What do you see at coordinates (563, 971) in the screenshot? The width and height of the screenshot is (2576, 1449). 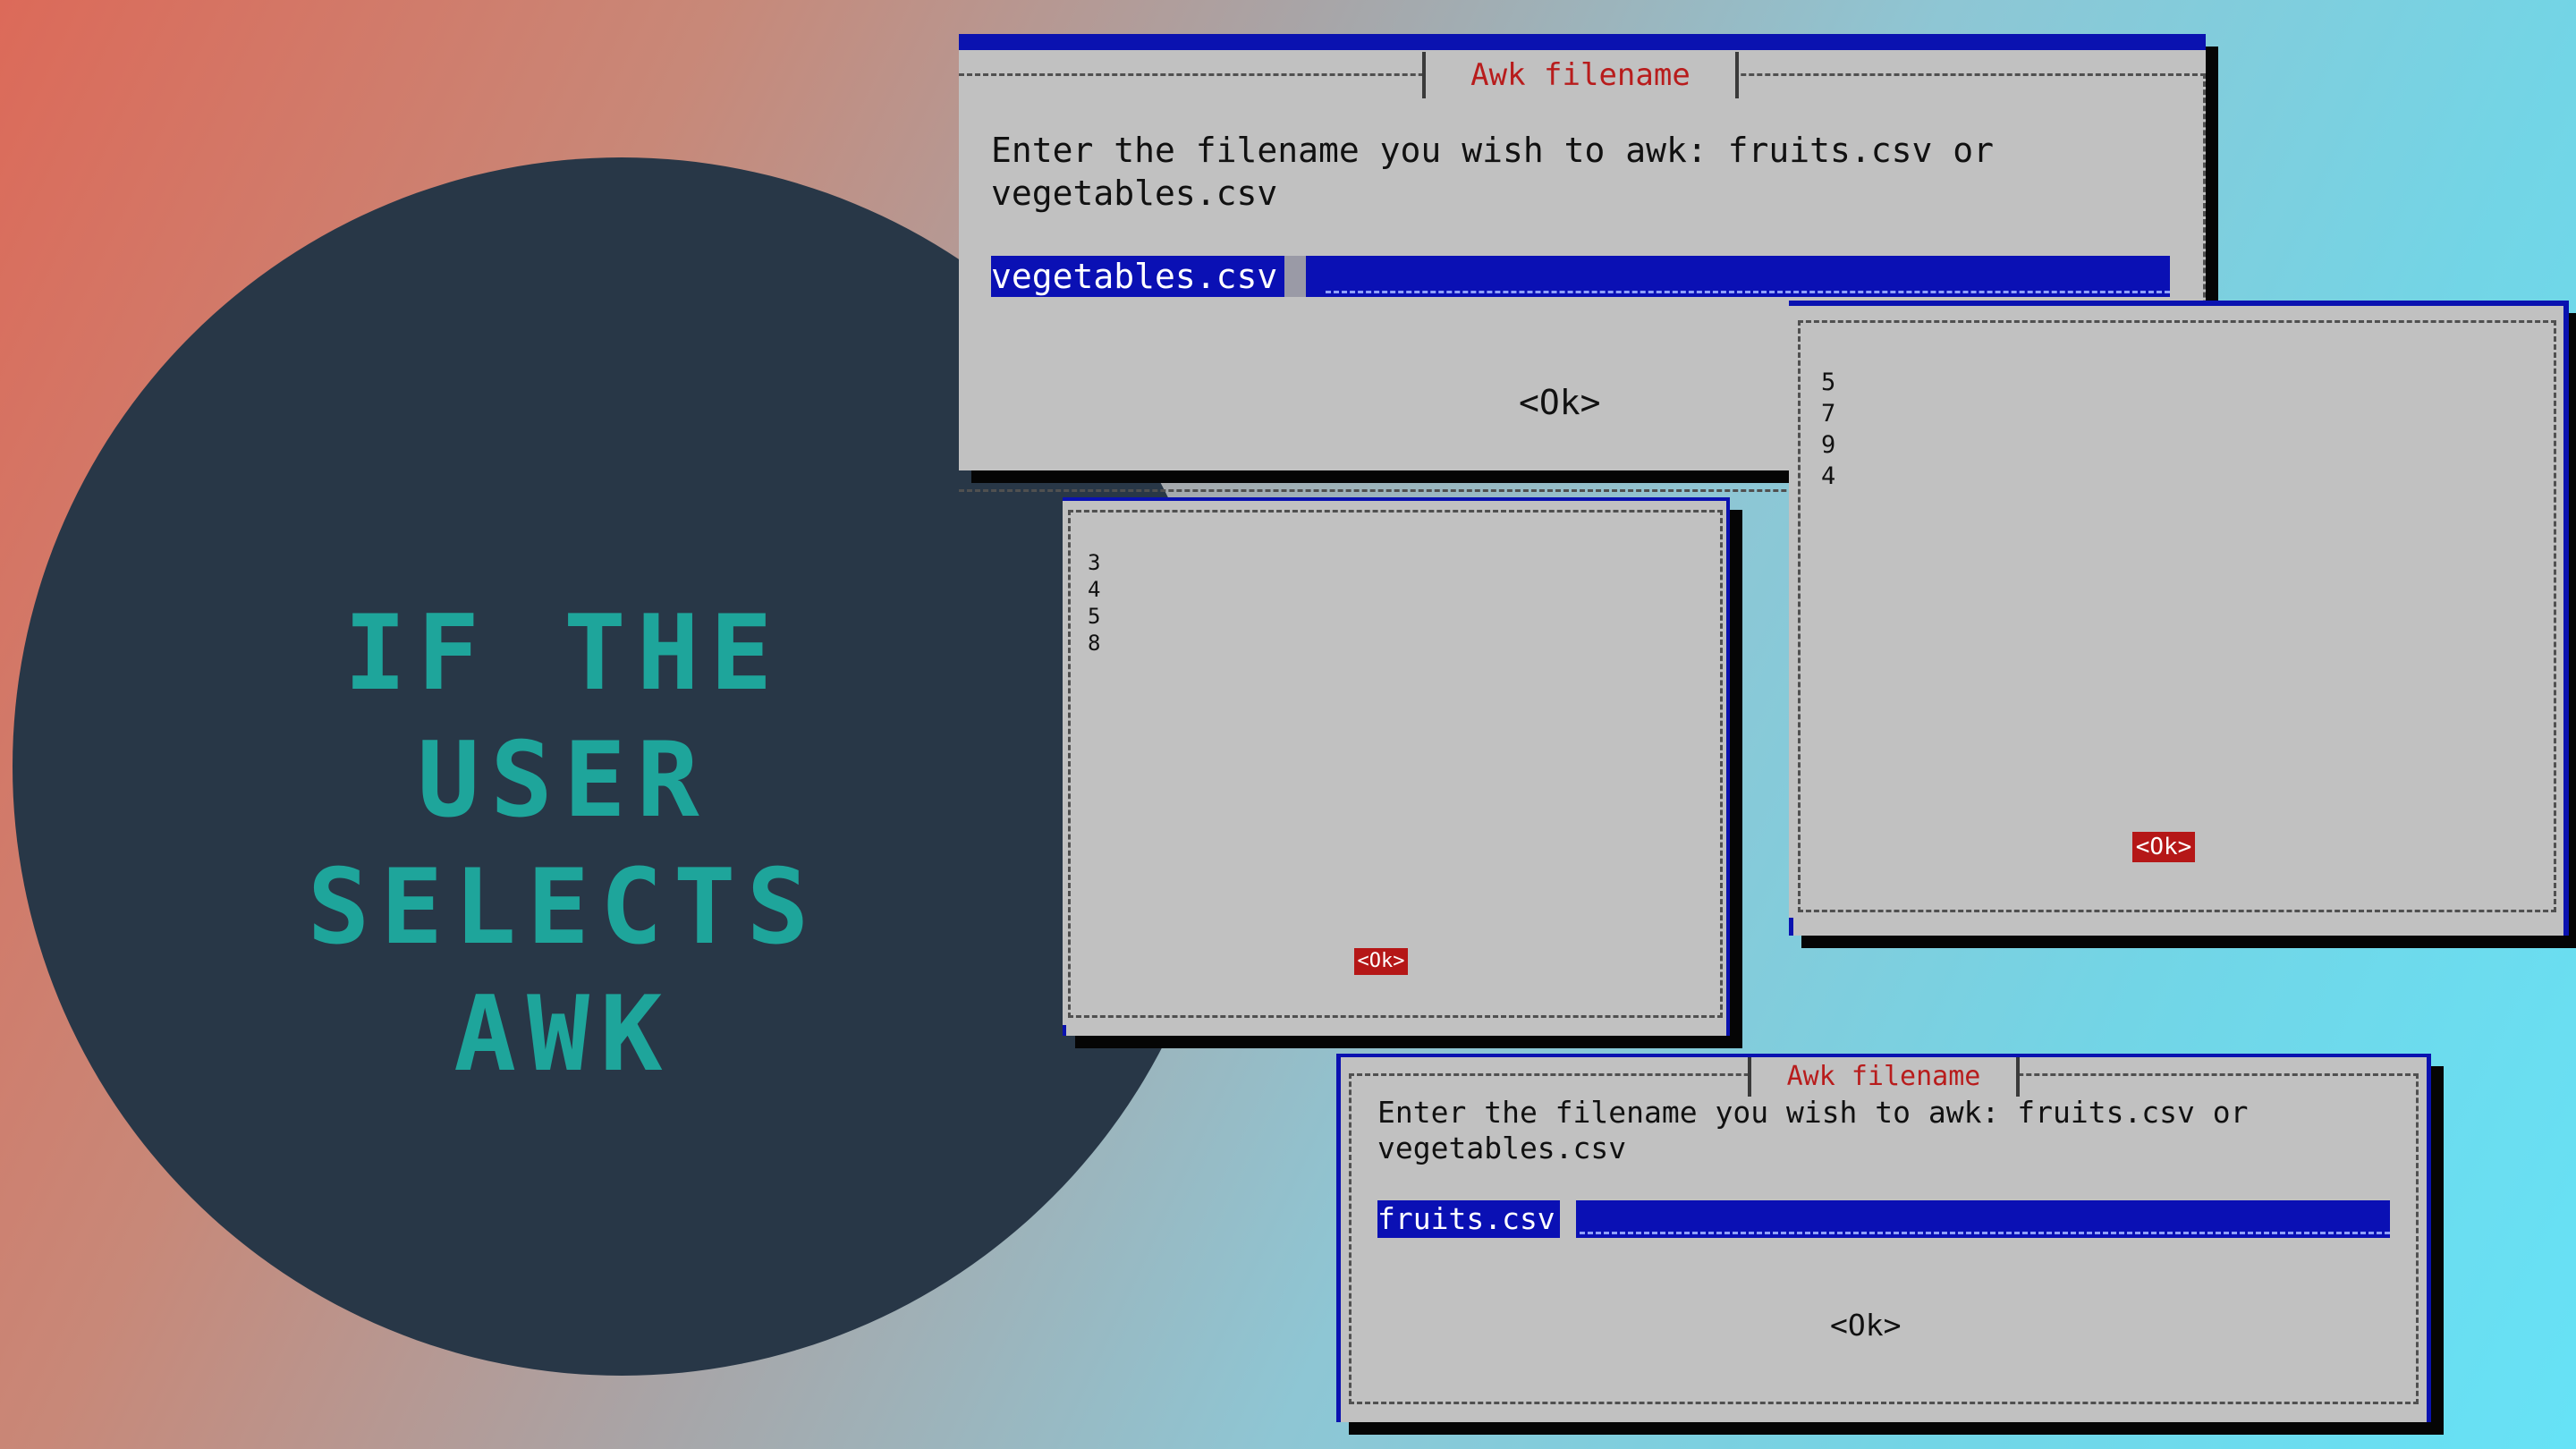 I see `headline-line-2: SELECTS AWK` at bounding box center [563, 971].